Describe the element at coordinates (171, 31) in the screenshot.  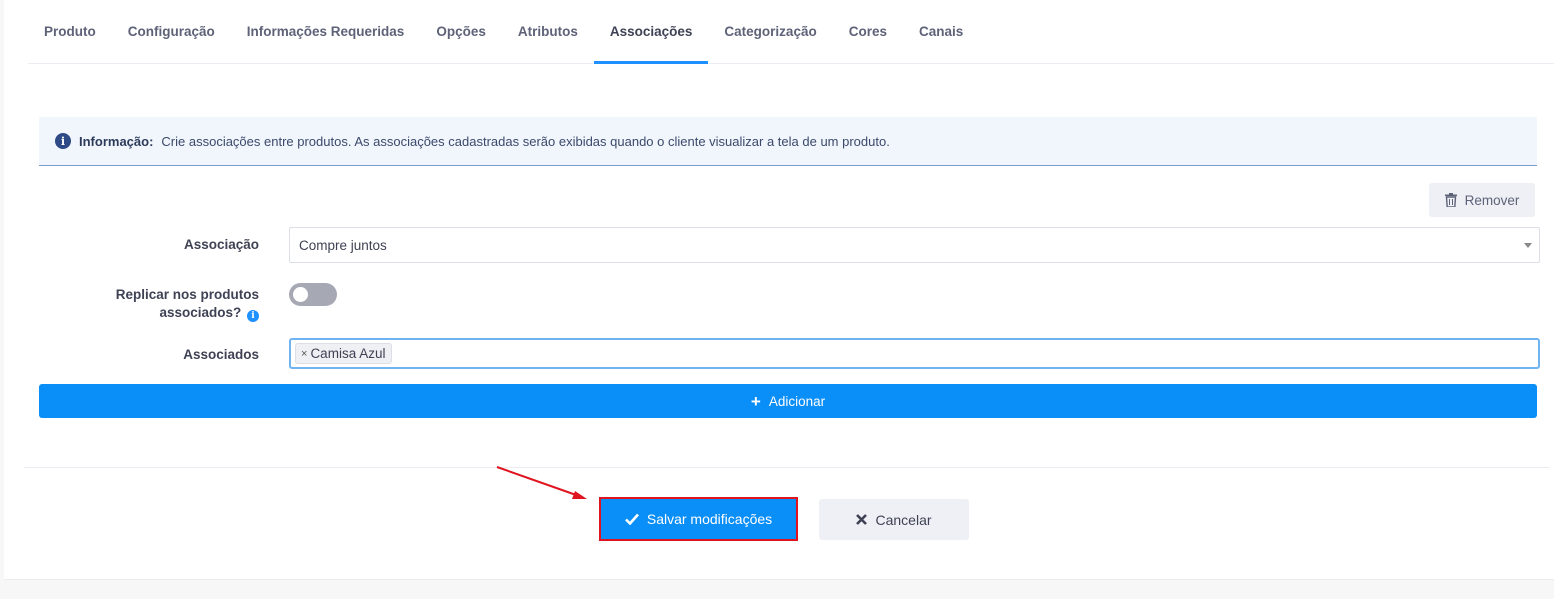
I see `tab-configuracao: Configuração` at that location.